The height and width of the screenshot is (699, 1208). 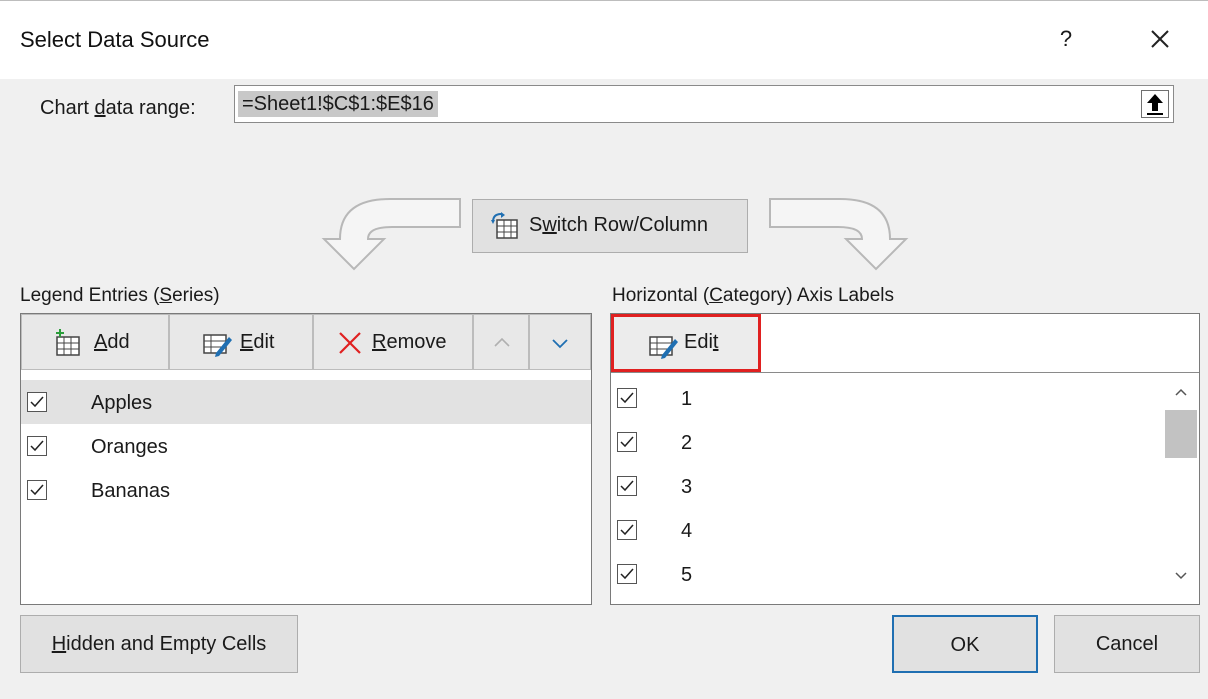 What do you see at coordinates (604, 40) in the screenshot?
I see `title-bar: Select Data Source ?` at bounding box center [604, 40].